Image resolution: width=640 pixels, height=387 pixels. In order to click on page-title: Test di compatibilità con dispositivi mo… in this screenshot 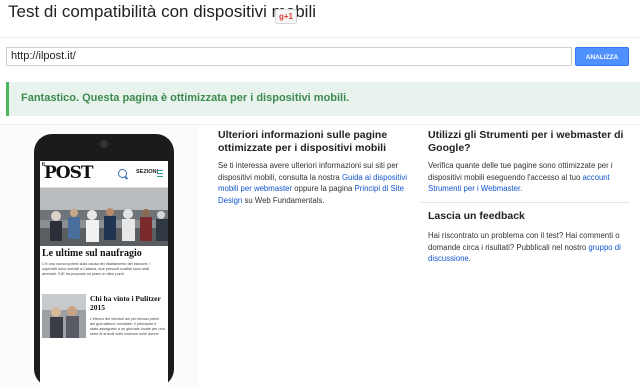, I will do `click(162, 11)`.